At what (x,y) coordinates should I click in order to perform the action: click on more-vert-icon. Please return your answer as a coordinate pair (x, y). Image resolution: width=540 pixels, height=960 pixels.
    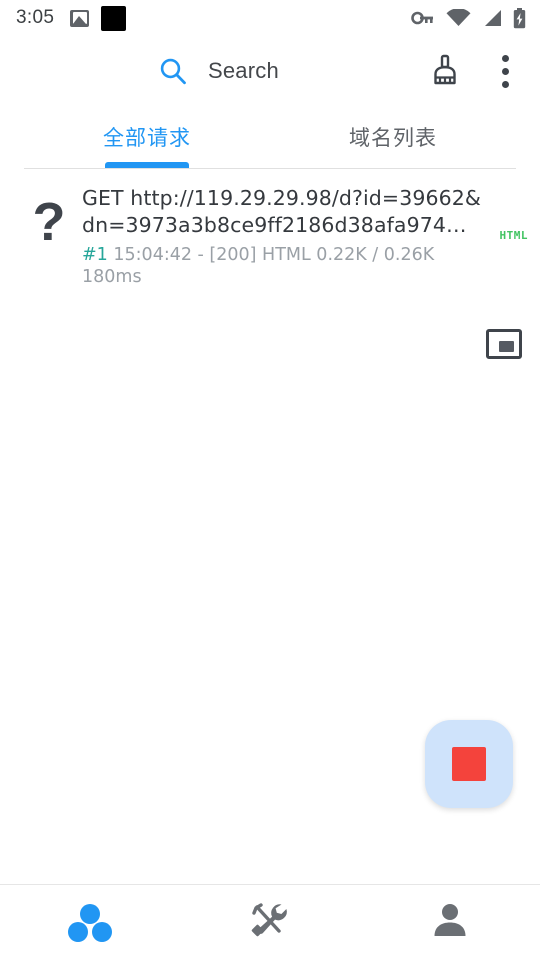
    Looking at the image, I should click on (505, 71).